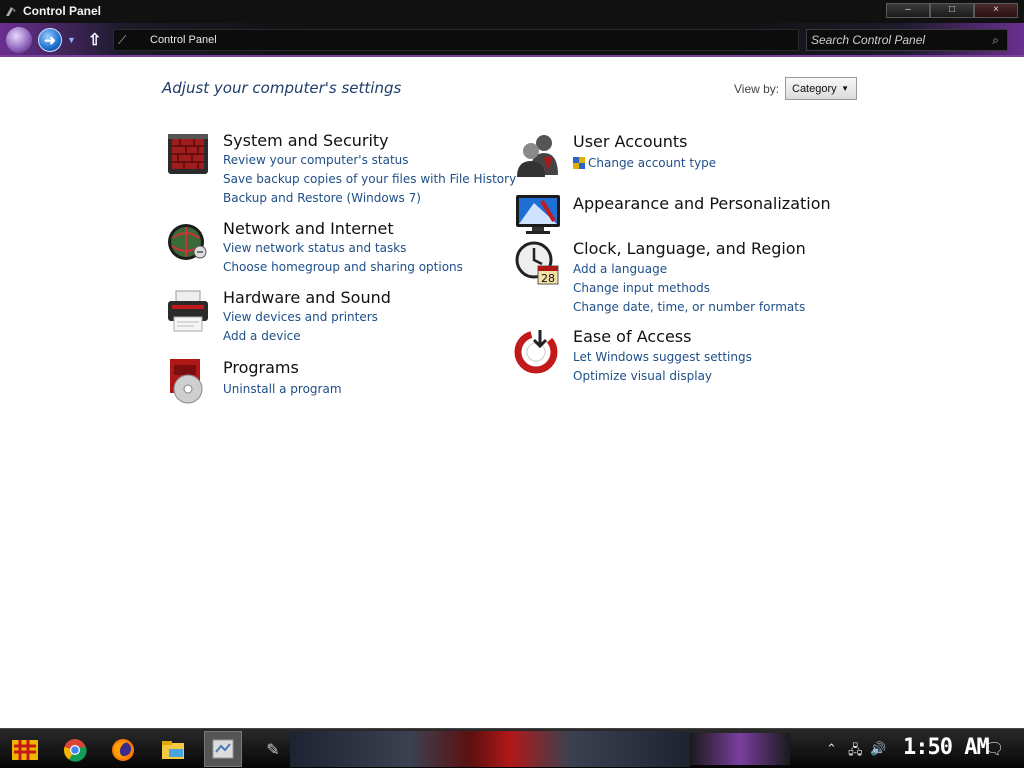  Describe the element at coordinates (537, 156) in the screenshot. I see `users-icon` at that location.